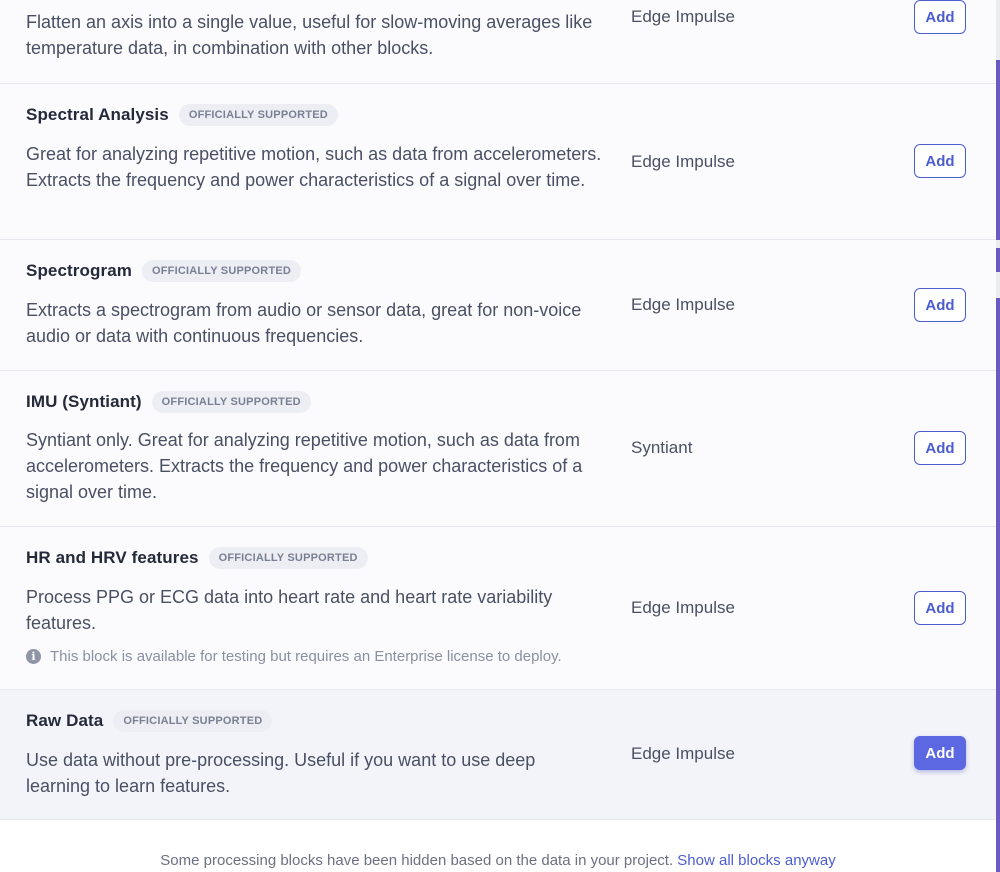 This screenshot has width=1000, height=872. I want to click on block-title-line: Spectral Analysis OFFICIALLY SUPPORTED, so click(182, 115).